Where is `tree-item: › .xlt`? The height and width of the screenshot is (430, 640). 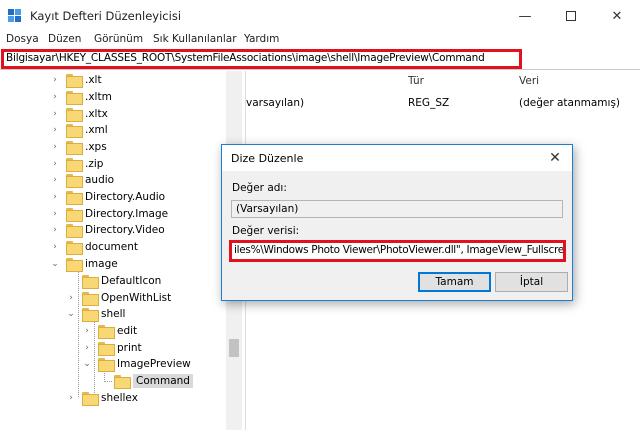 tree-item: › .xlt is located at coordinates (76, 79).